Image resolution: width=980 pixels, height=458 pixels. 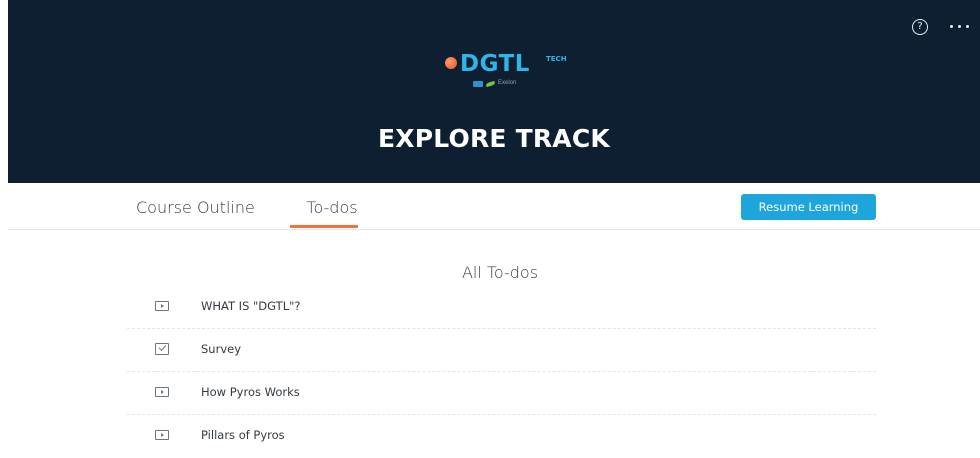 What do you see at coordinates (507, 83) in the screenshot?
I see `logo-sub-text: Exelon` at bounding box center [507, 83].